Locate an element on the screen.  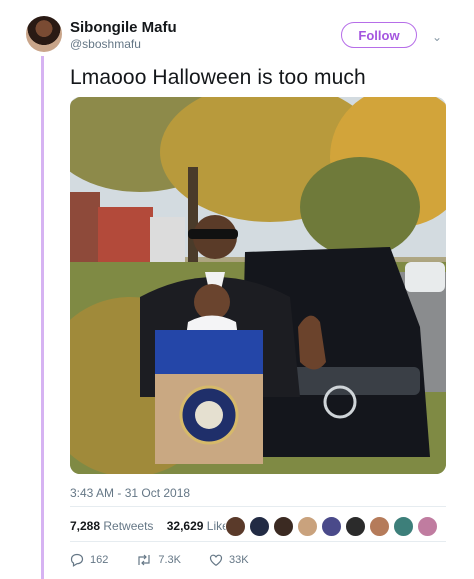
reply-button: 162 is located at coordinates (89, 560).